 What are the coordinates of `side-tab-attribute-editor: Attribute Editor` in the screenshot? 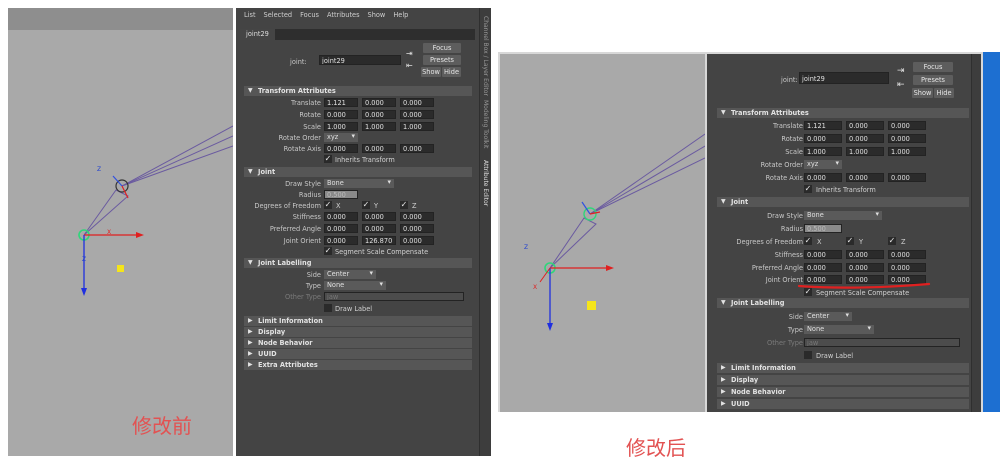 It's located at (485, 183).